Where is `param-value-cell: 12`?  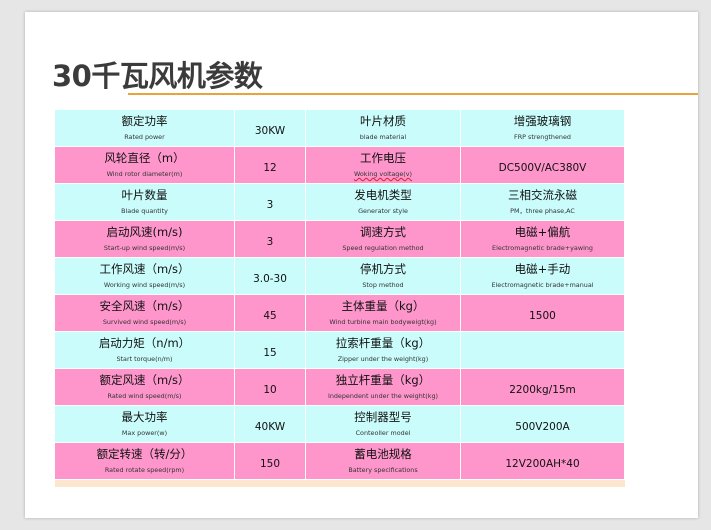
param-value-cell: 12 is located at coordinates (270, 165).